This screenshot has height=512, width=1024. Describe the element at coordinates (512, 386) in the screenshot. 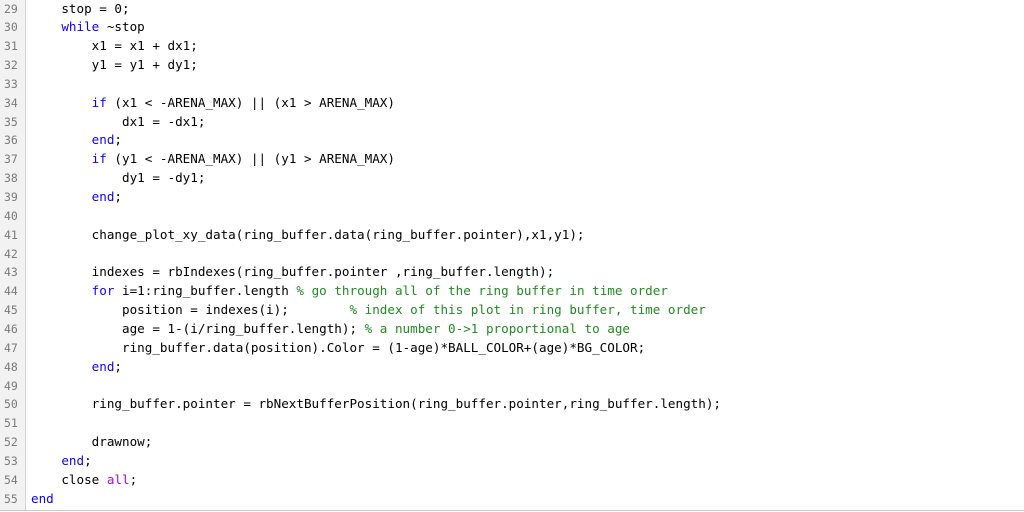

I see `code-line: 49` at that location.